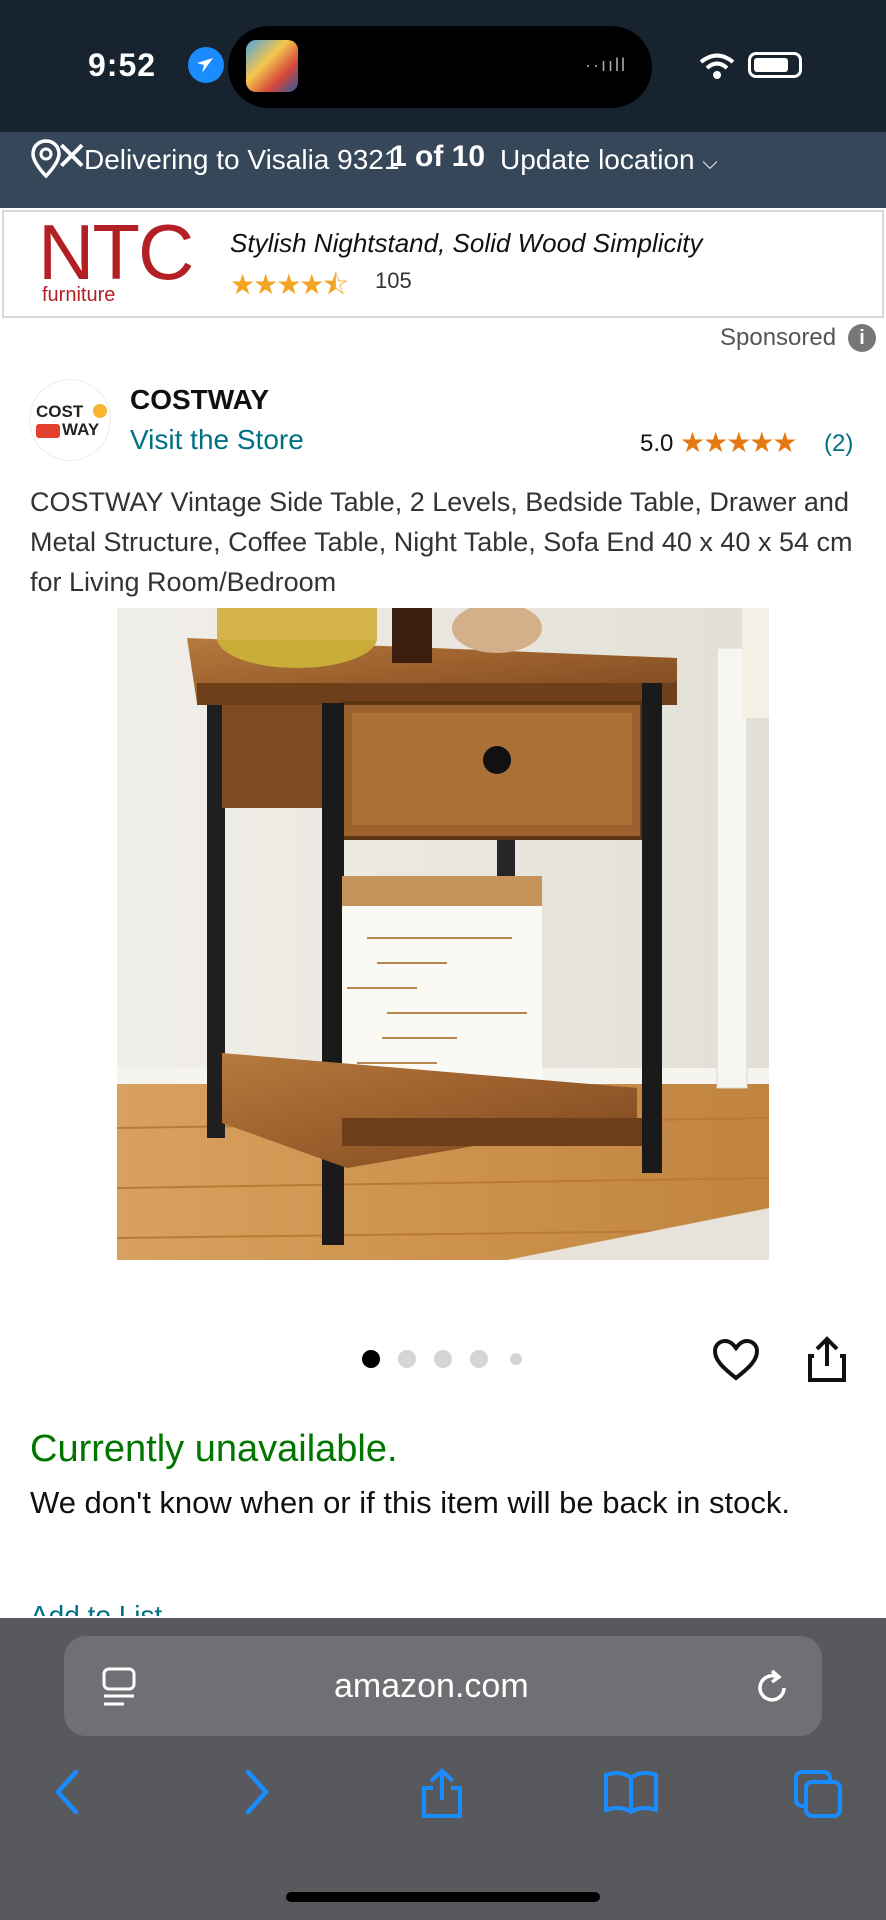  What do you see at coordinates (116, 252) in the screenshot?
I see `ntc-logo: NTC` at bounding box center [116, 252].